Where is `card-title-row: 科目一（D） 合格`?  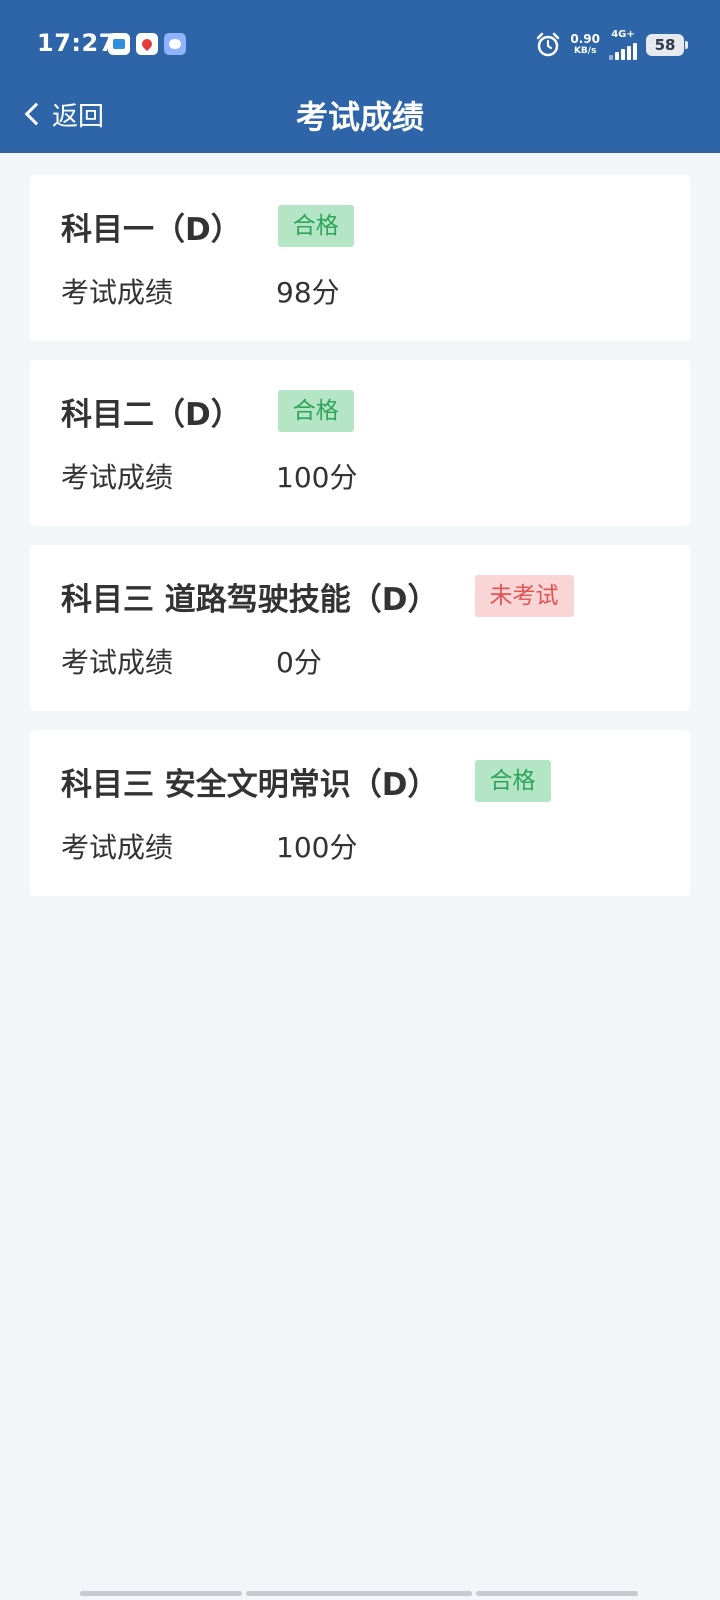 card-title-row: 科目一（D） 合格 is located at coordinates (360, 226).